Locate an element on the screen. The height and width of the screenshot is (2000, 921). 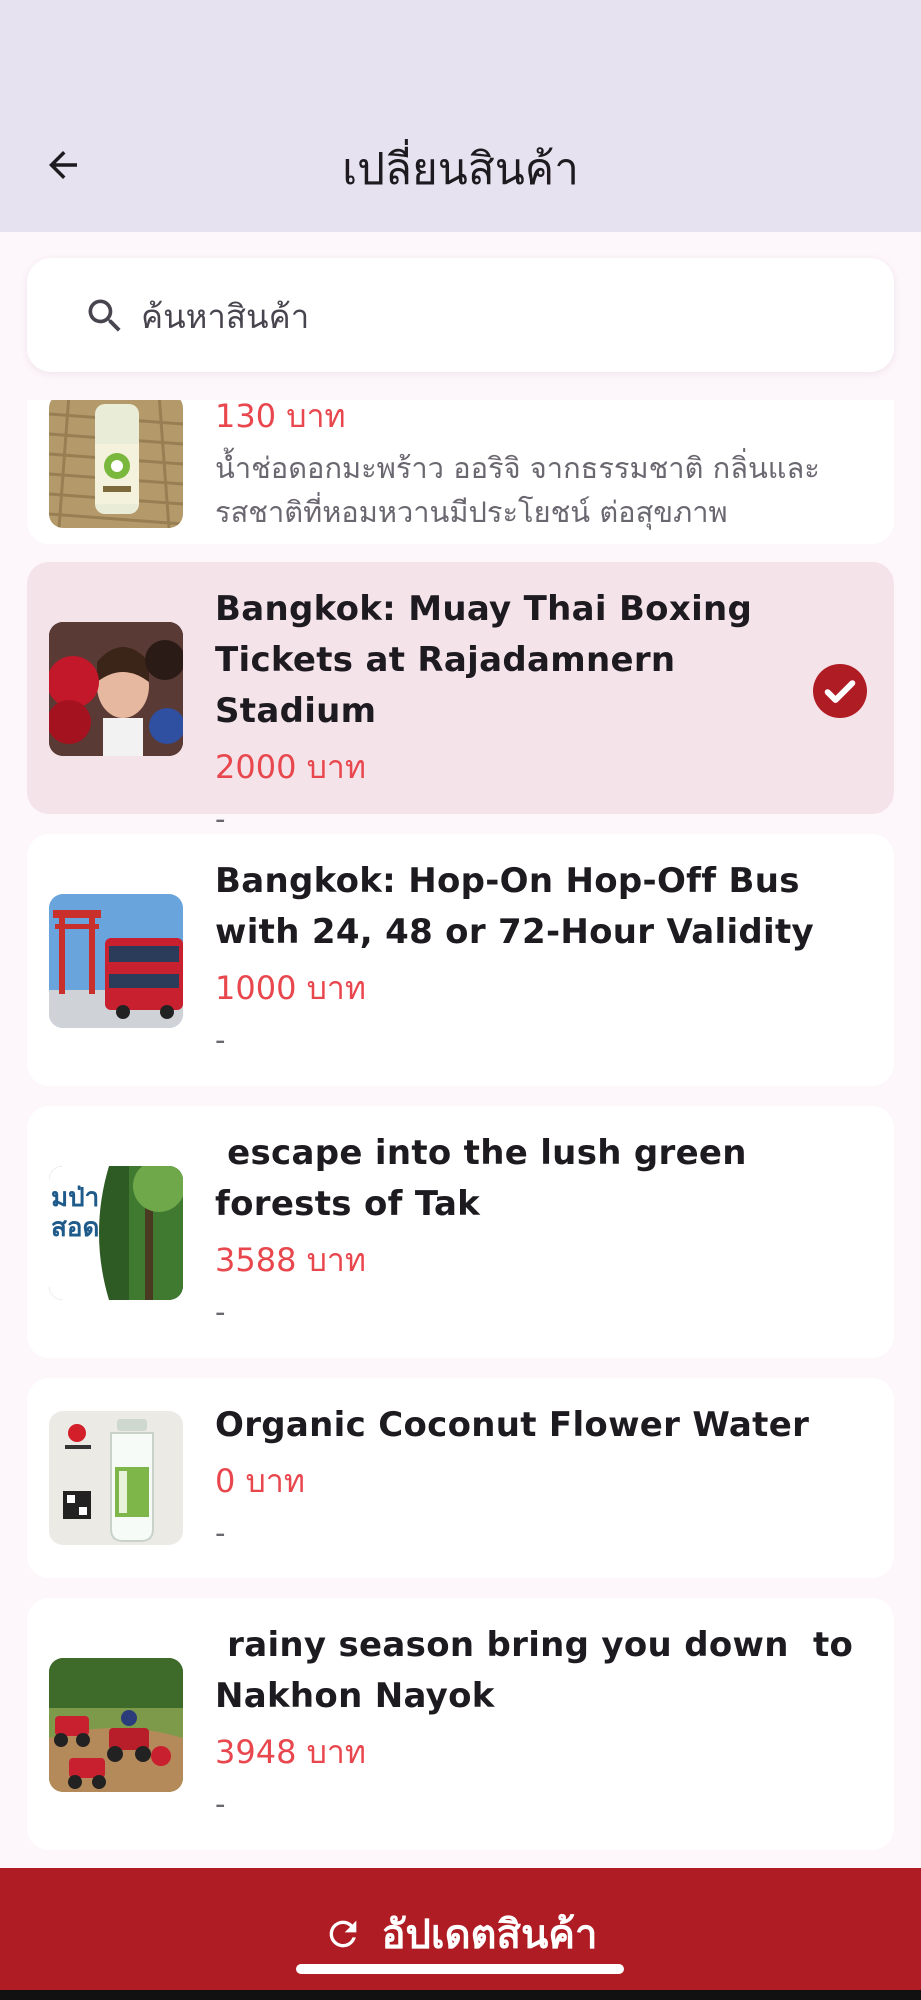
product-card-coconut-flower-water: Organic Coconut Flower Water 0 บาท - is located at coordinates (460, 1478).